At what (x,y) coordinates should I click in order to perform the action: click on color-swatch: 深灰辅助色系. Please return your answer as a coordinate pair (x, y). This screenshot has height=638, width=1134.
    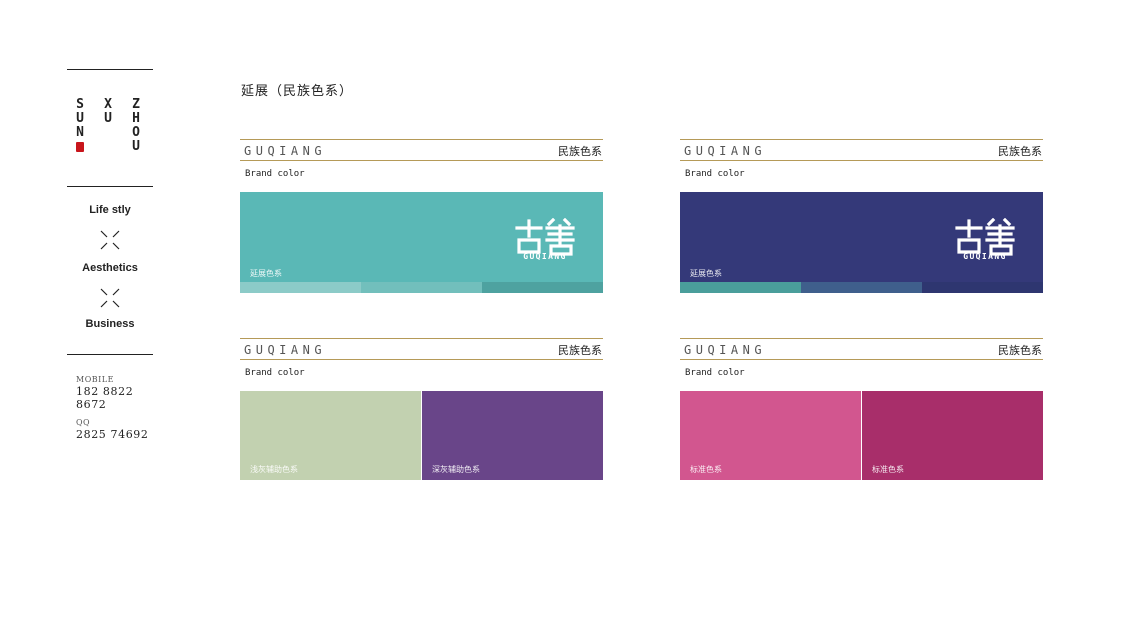
    Looking at the image, I should click on (512, 435).